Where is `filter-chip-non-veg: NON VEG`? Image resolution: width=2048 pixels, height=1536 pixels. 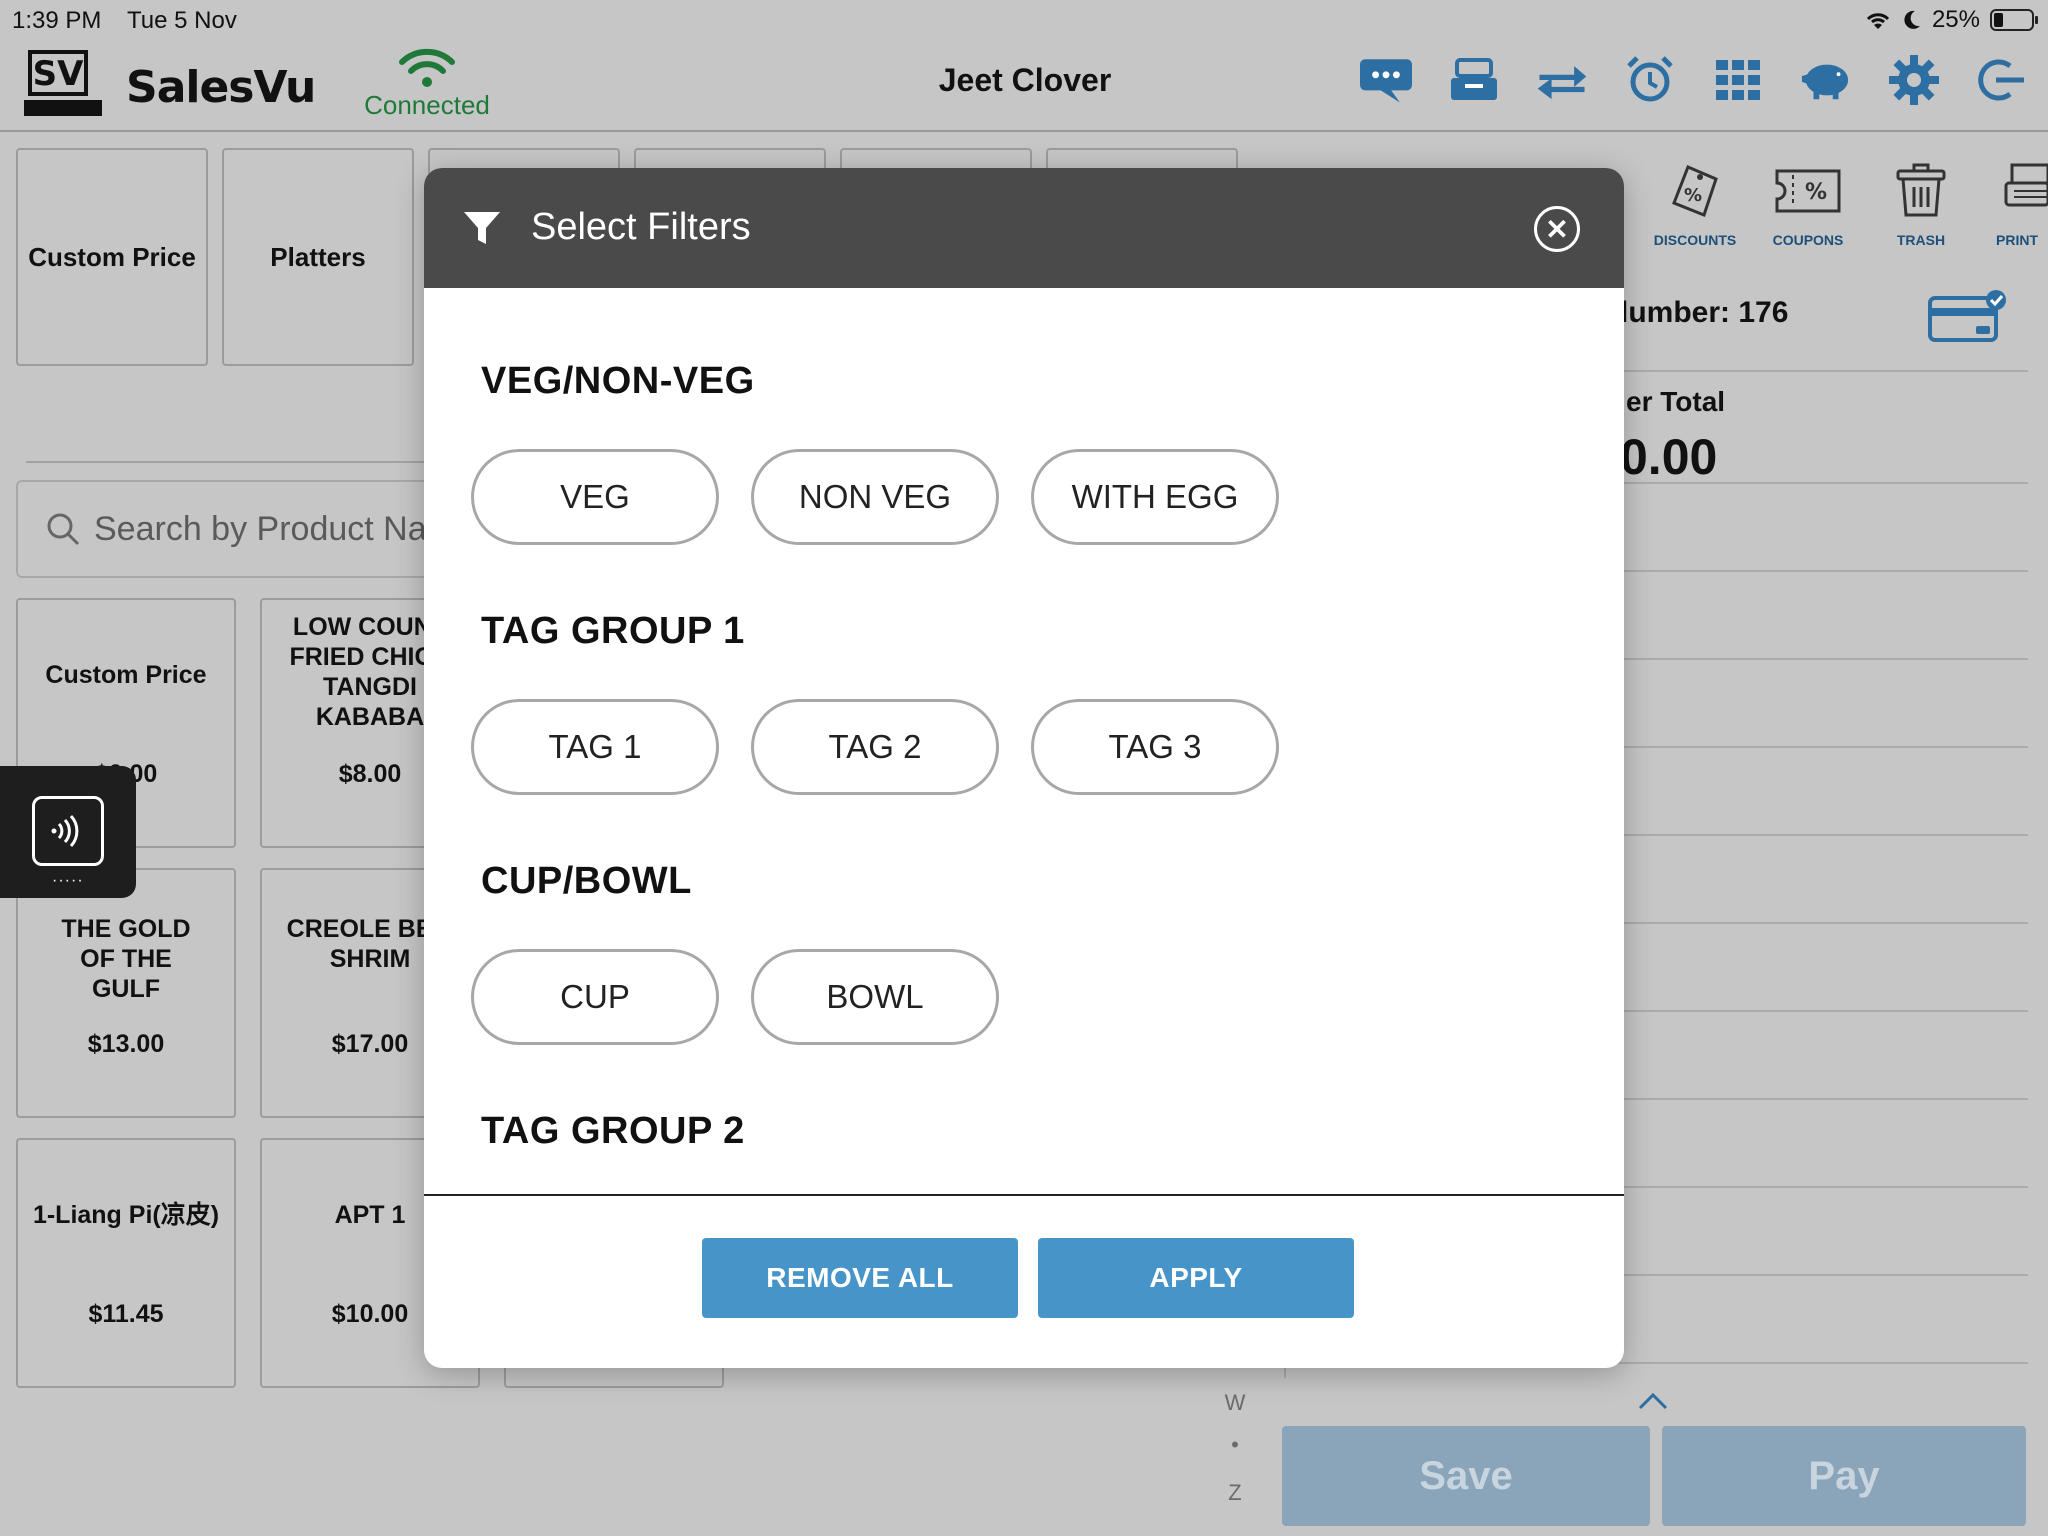 filter-chip-non-veg: NON VEG is located at coordinates (875, 497).